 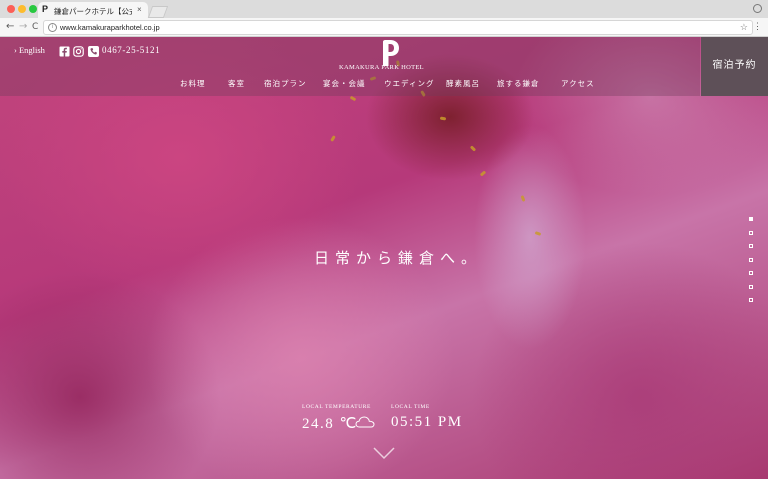 What do you see at coordinates (236, 83) in the screenshot?
I see `nav-item-rooms: 客室` at bounding box center [236, 83].